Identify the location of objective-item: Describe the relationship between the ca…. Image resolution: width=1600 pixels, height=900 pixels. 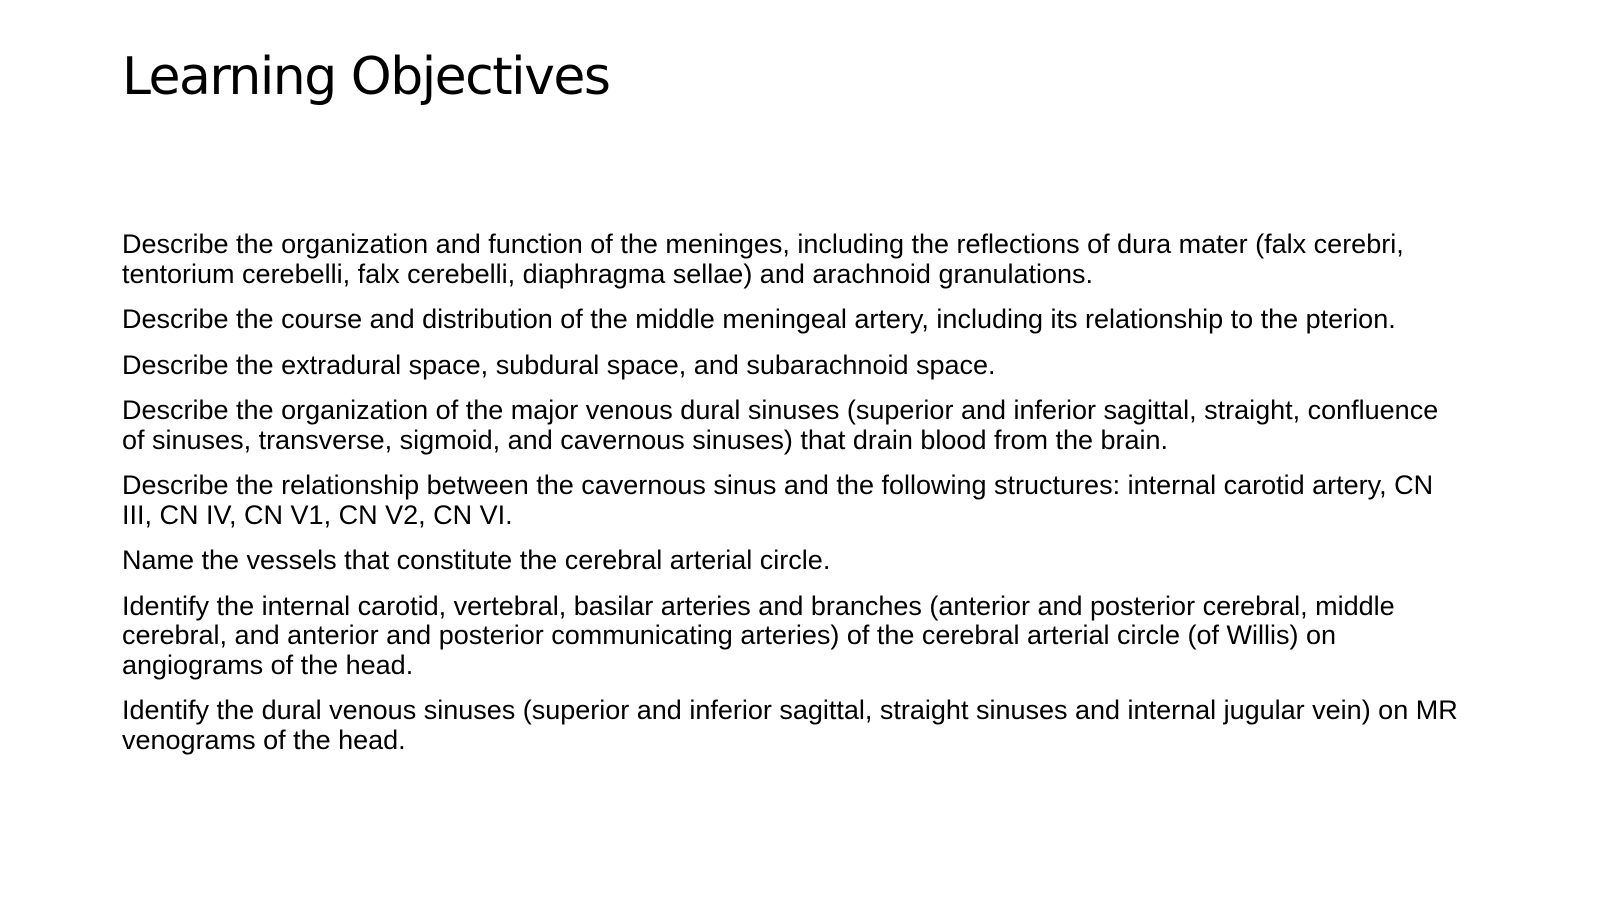
(778, 500).